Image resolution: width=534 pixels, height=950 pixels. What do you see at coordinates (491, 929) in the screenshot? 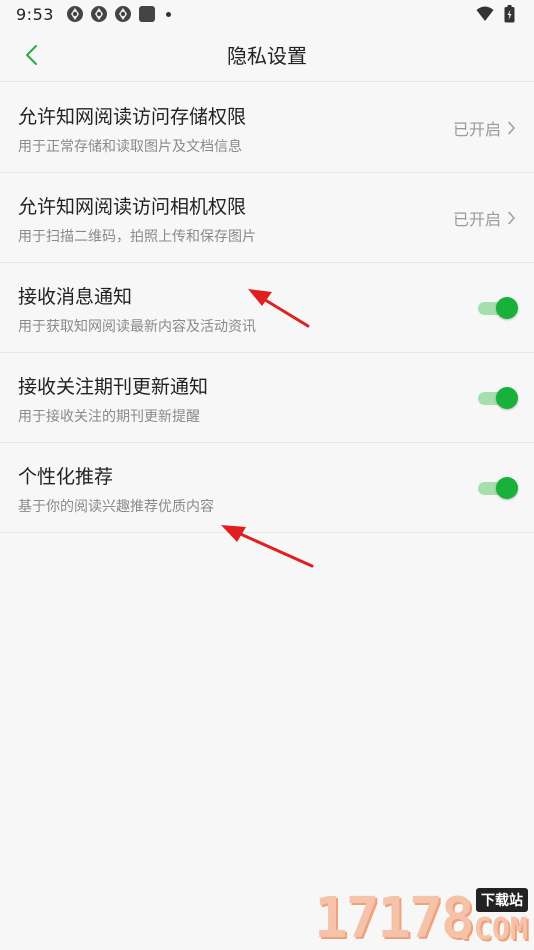
I see `watermark-domain: .COM` at bounding box center [491, 929].